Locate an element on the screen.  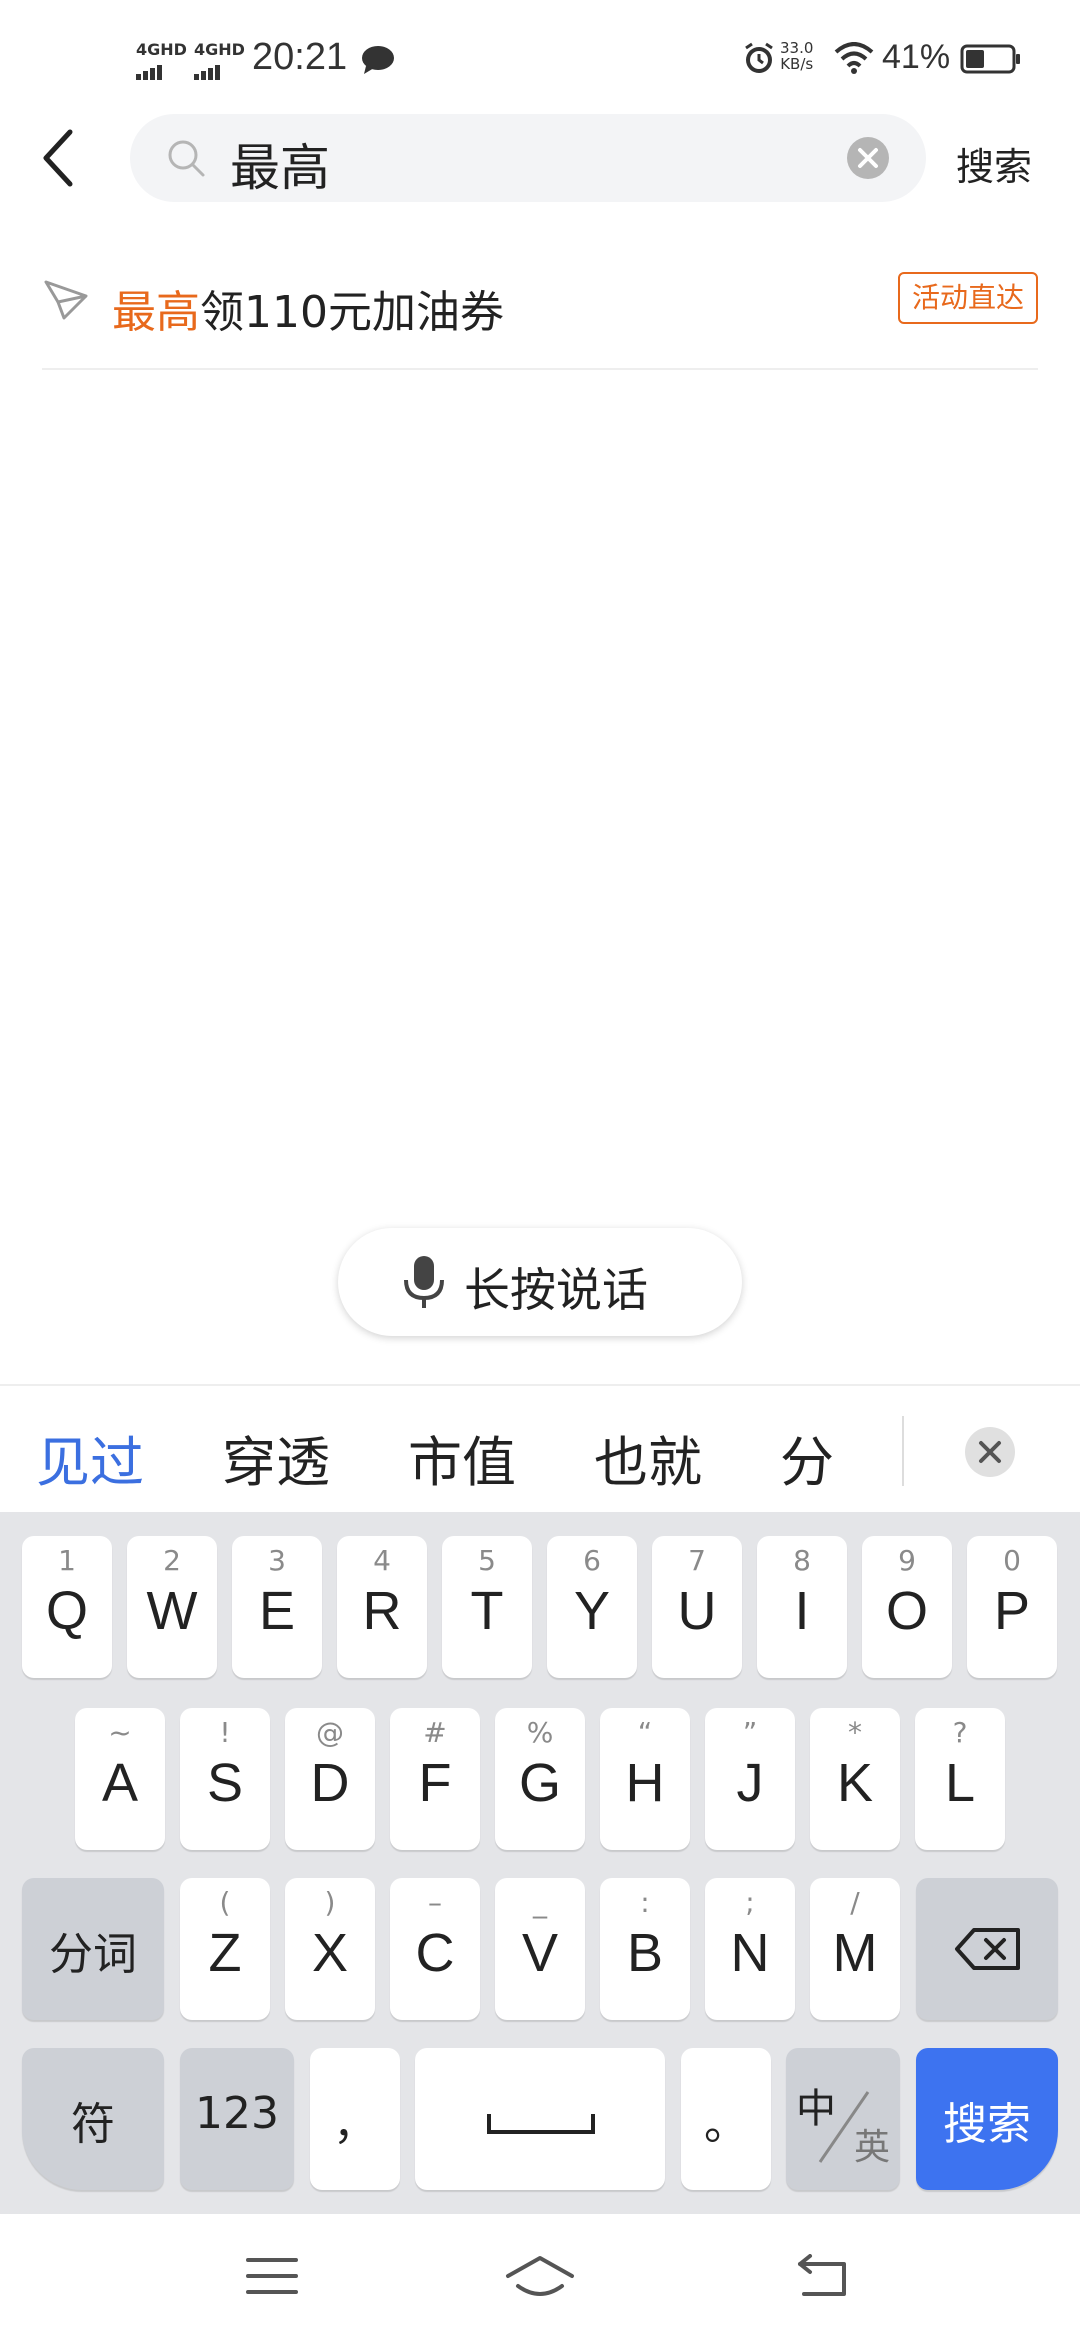
clear-icon is located at coordinates (868, 158).